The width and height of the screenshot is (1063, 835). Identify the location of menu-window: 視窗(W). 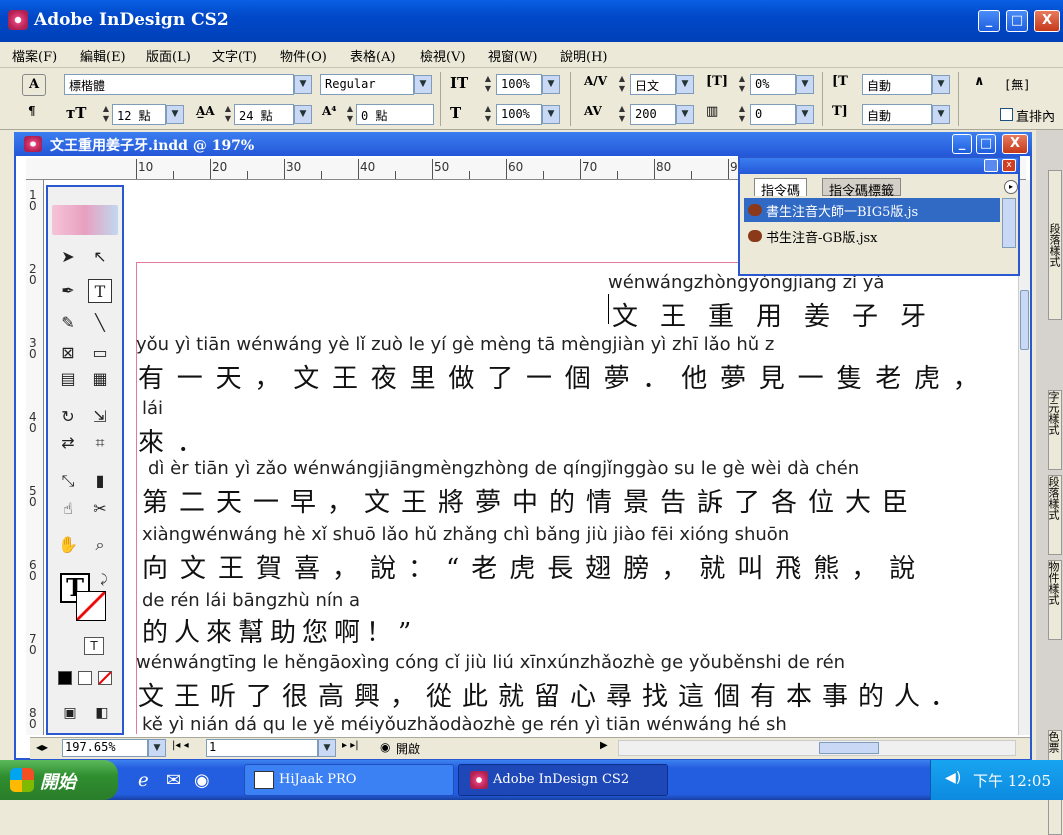
(513, 55).